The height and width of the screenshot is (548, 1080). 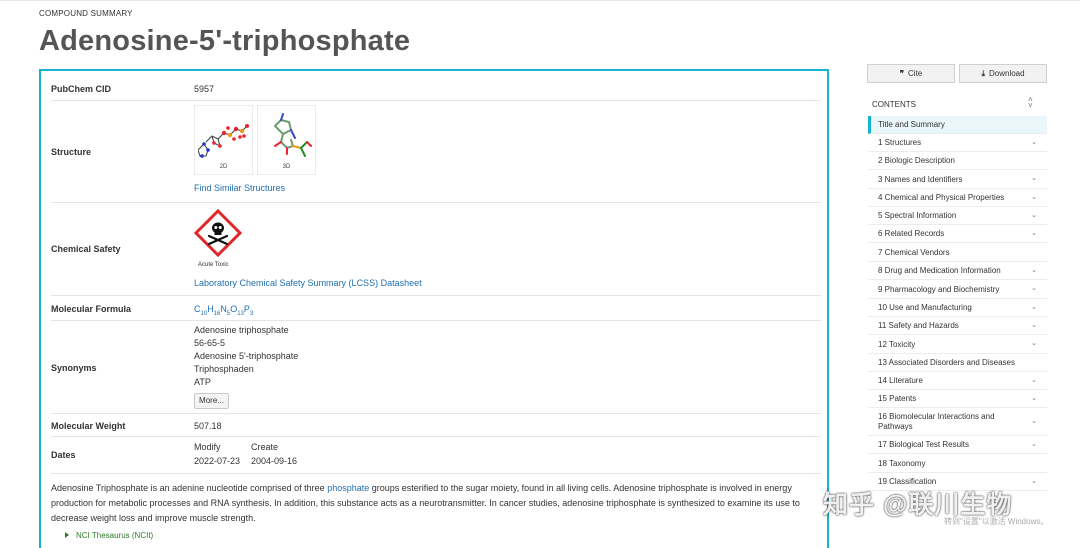 What do you see at coordinates (86, 249) in the screenshot?
I see `chemical-safety-label: Chemical Safety` at bounding box center [86, 249].